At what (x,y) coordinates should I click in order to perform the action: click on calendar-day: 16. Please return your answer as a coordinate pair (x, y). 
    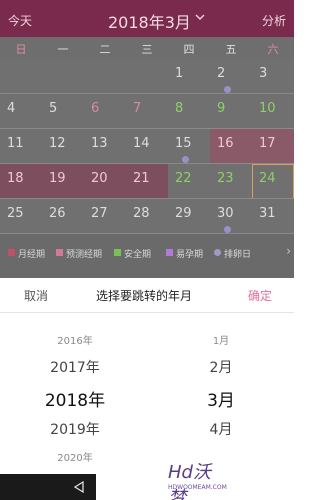
    Looking at the image, I should click on (231, 146).